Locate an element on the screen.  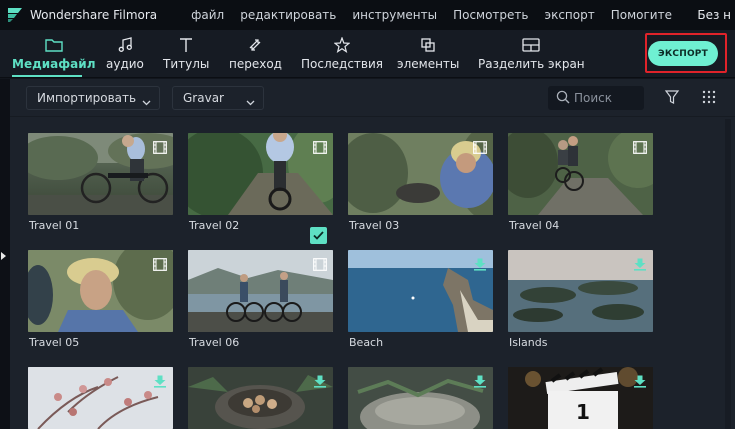
media-name: Beach is located at coordinates (366, 342).